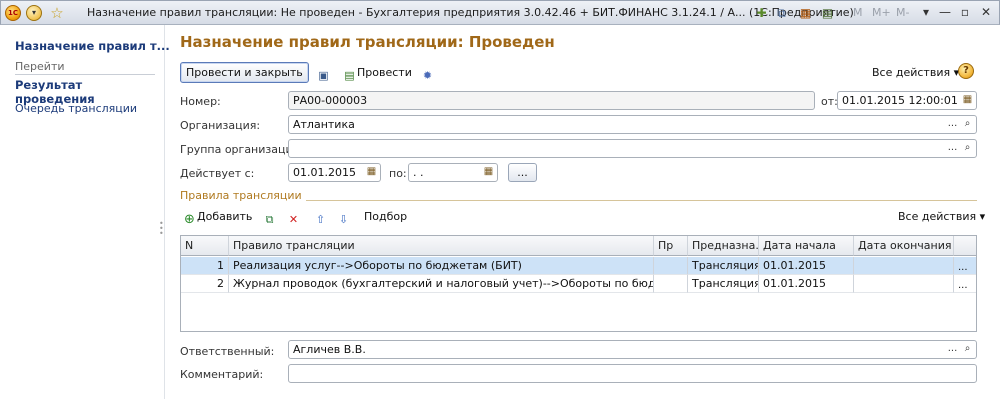 This screenshot has height=399, width=1000. I want to click on favorites-star-icon: ☆, so click(57, 13).